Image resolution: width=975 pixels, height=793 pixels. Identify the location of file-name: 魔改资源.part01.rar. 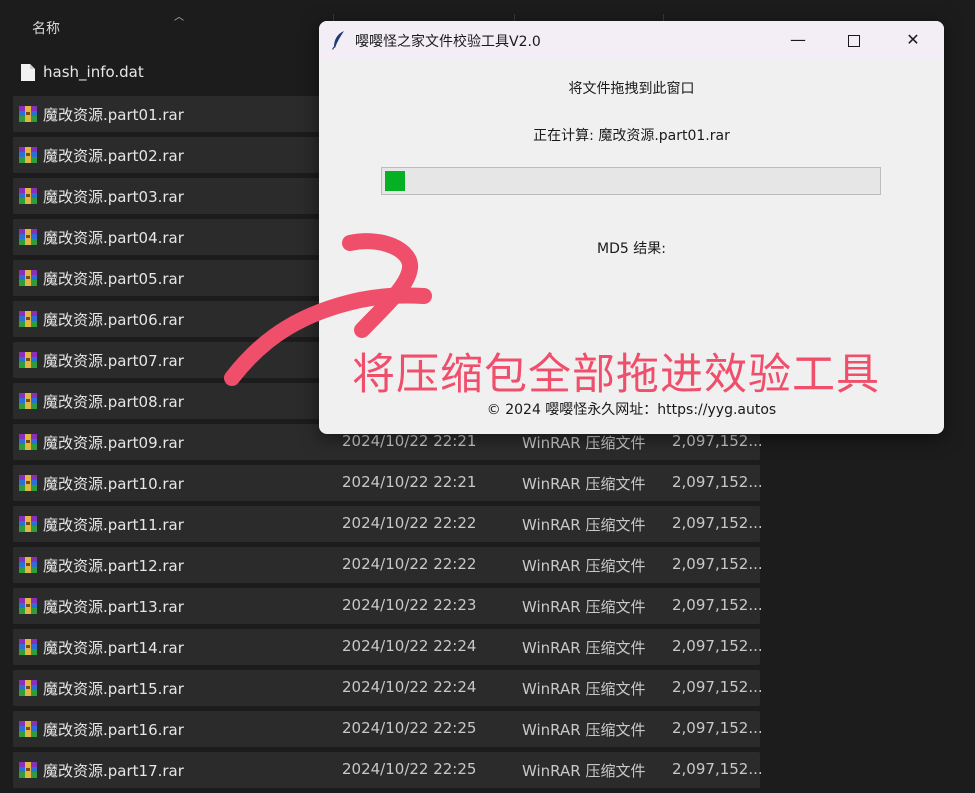
(113, 115).